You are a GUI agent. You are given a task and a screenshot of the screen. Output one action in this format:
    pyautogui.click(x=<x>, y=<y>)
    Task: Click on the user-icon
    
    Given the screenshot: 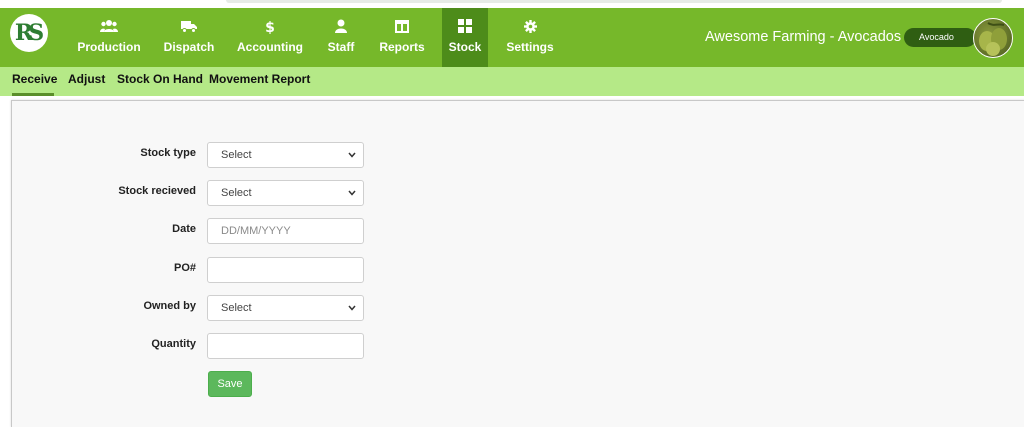 What is the action you would take?
    pyautogui.click(x=341, y=26)
    